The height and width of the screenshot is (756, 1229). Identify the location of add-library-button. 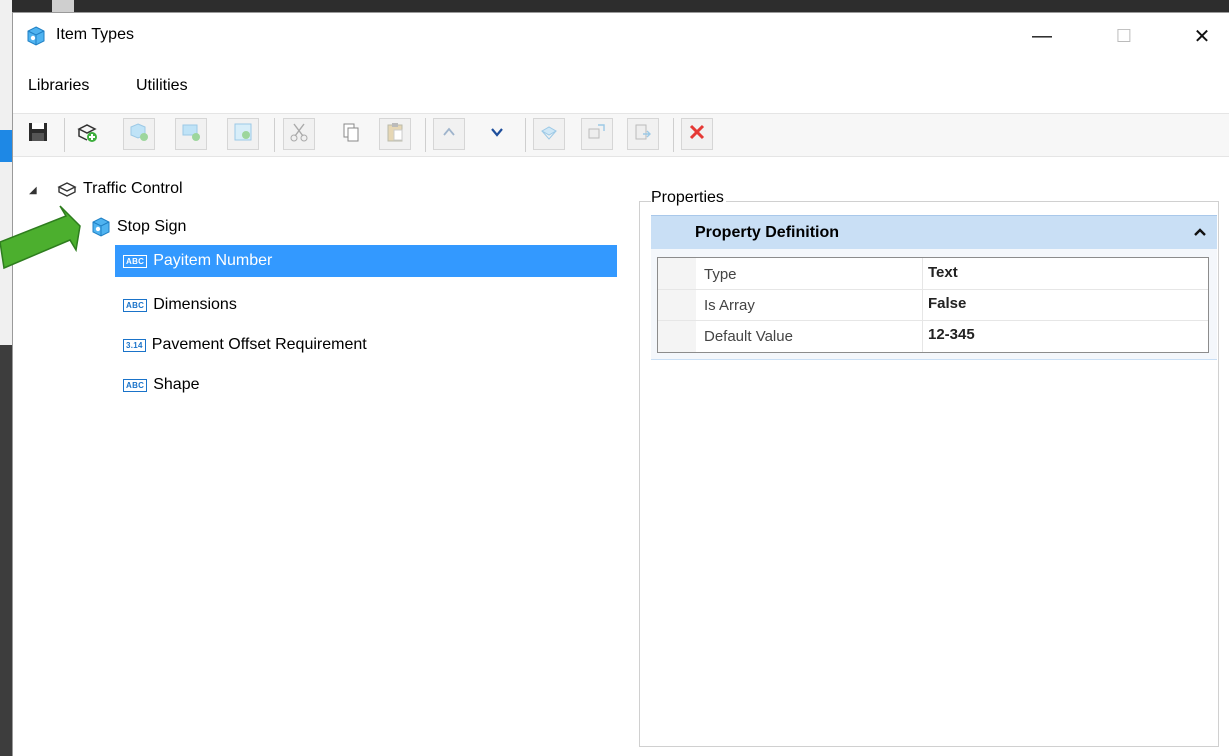
(87, 134).